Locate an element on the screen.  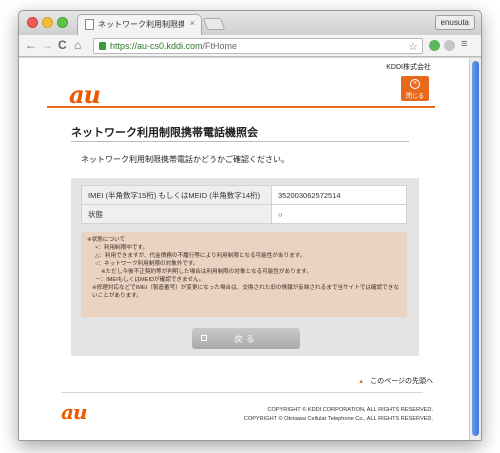
status-label: 状態 is located at coordinates (176, 214).